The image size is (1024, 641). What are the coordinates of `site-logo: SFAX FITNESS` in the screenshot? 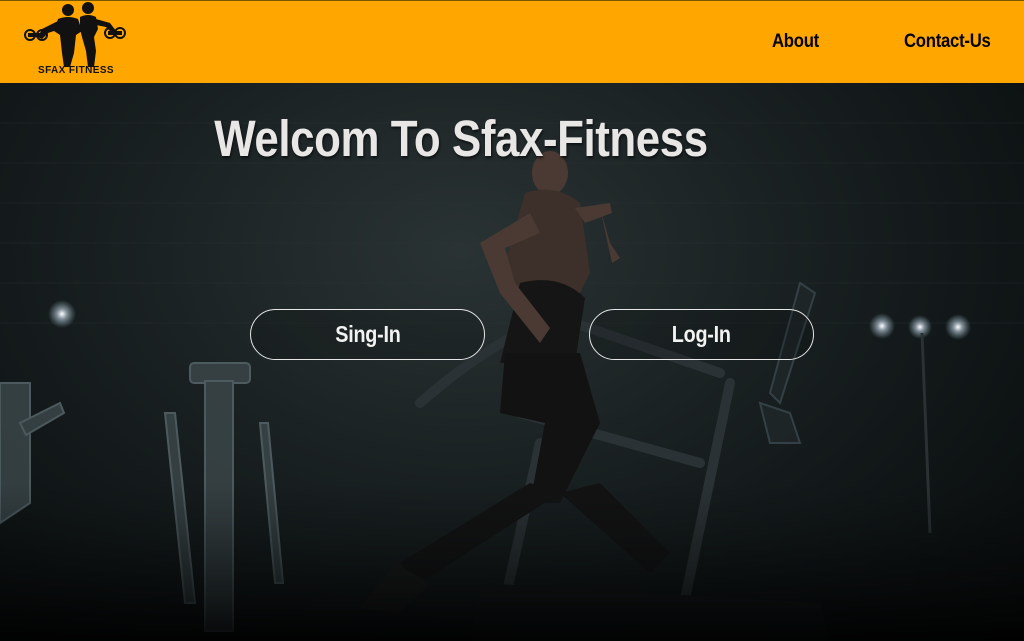 It's located at (76, 41).